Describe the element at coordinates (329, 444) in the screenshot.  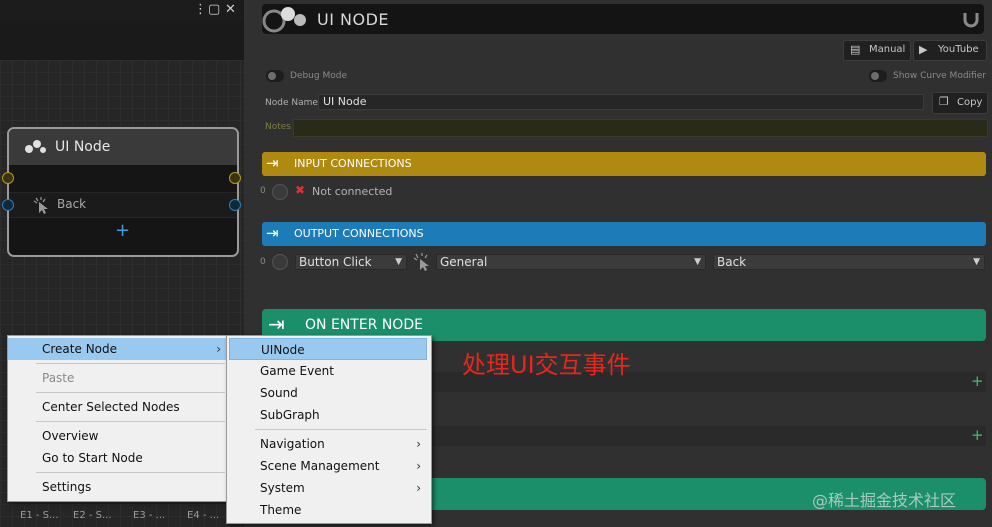
I see `submenu-item-navigation: Navigation ›` at that location.